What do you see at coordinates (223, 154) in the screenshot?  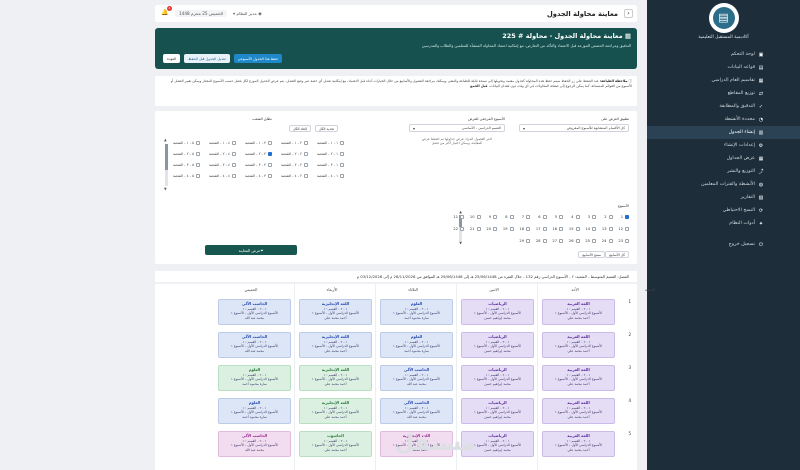 I see `class-checkbox: ٤ - ٢ - الشعبة` at bounding box center [223, 154].